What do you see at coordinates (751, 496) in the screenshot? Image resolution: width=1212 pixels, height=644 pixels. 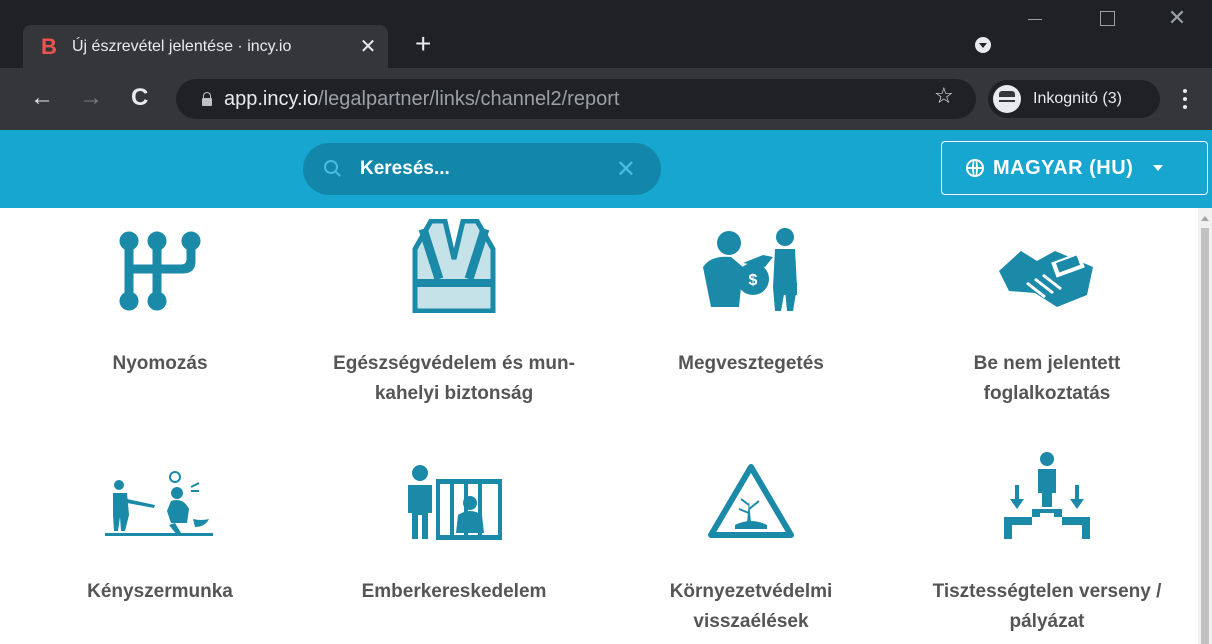 I see `environment-warning-icon` at bounding box center [751, 496].